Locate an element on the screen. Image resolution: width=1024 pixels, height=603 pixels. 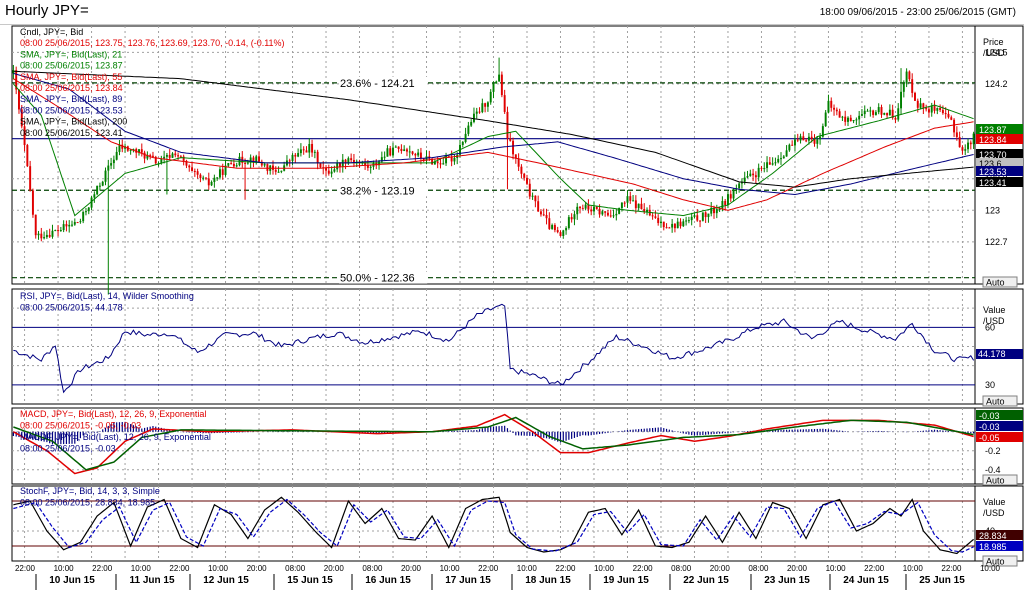
stoch-axis-title: Value is located at coordinates (994, 502).